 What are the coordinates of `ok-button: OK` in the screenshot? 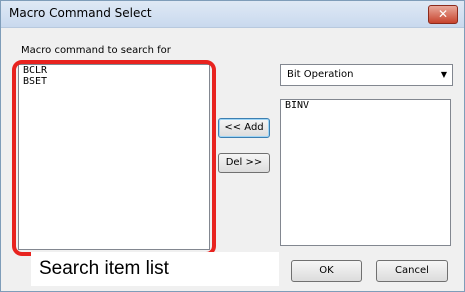 It's located at (326, 271).